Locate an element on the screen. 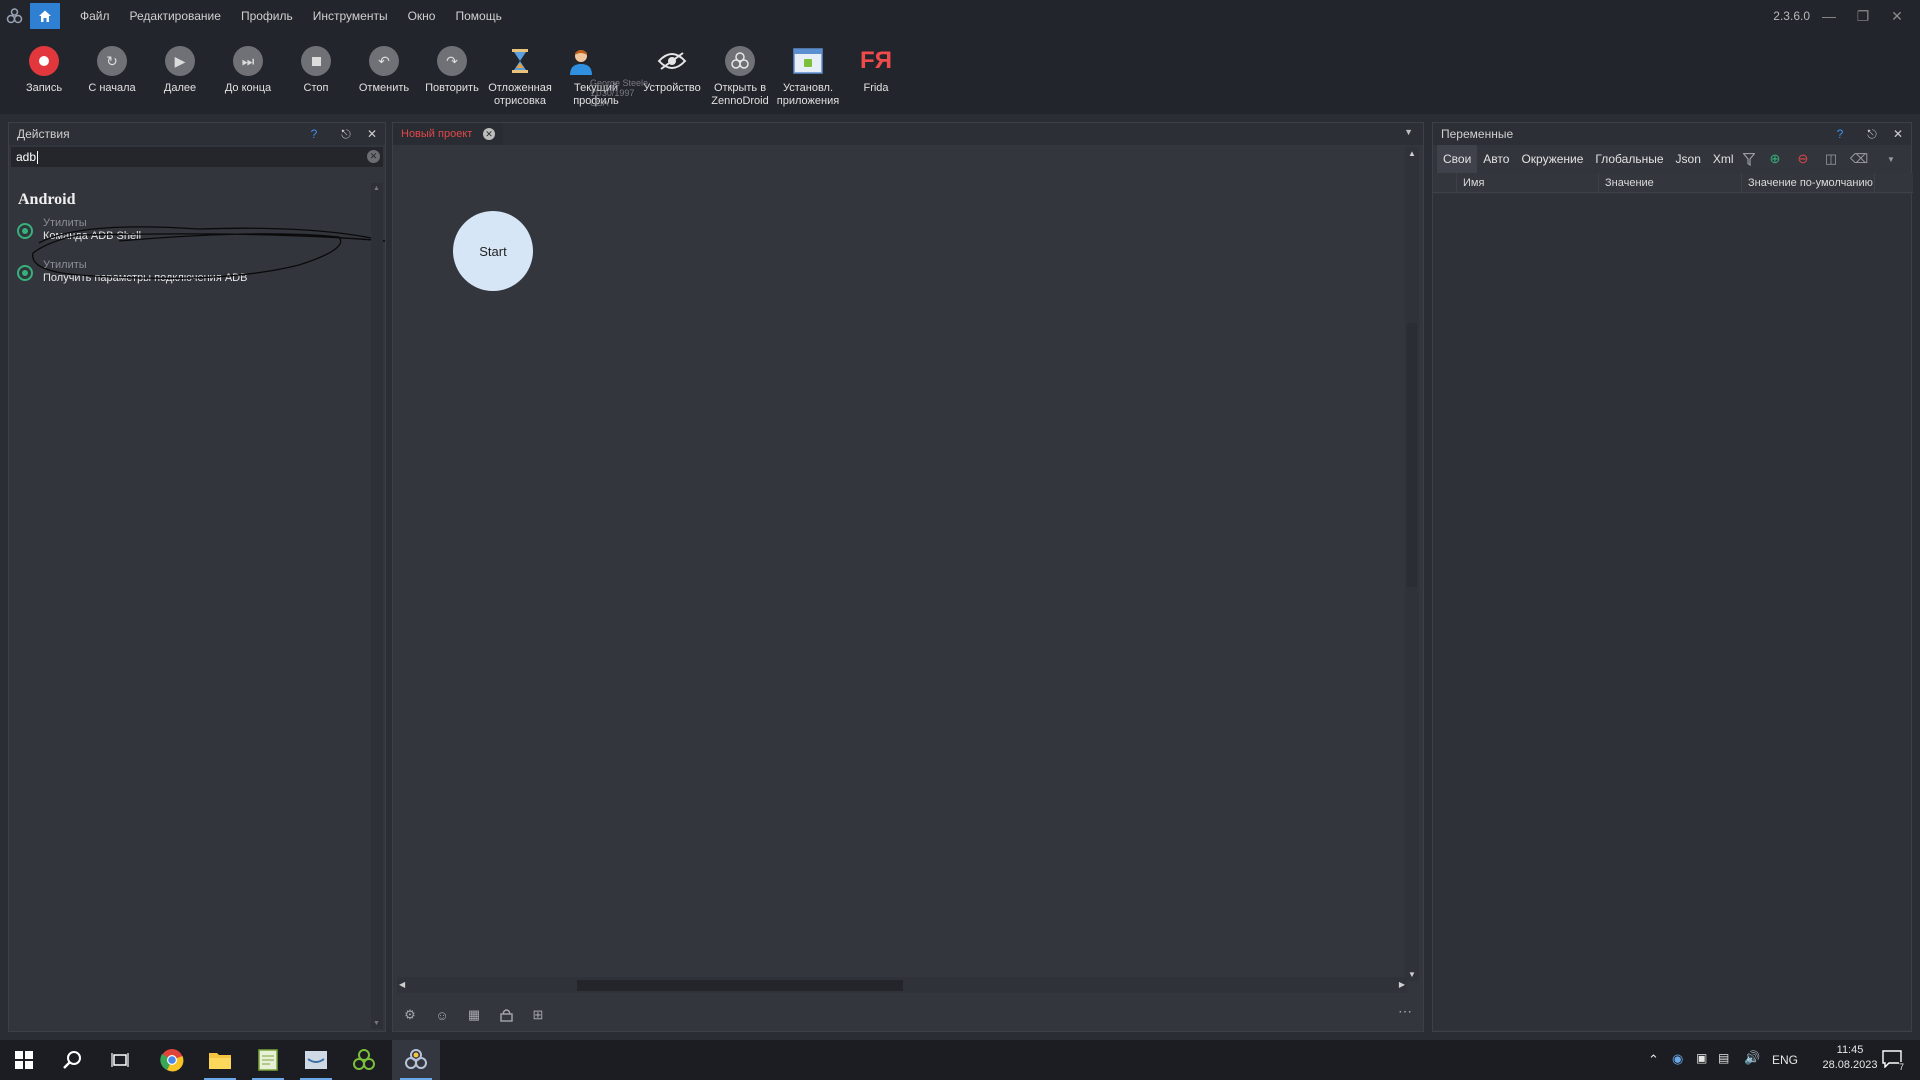 The width and height of the screenshot is (1920, 1080). windows-start-icon is located at coordinates (24, 1060).